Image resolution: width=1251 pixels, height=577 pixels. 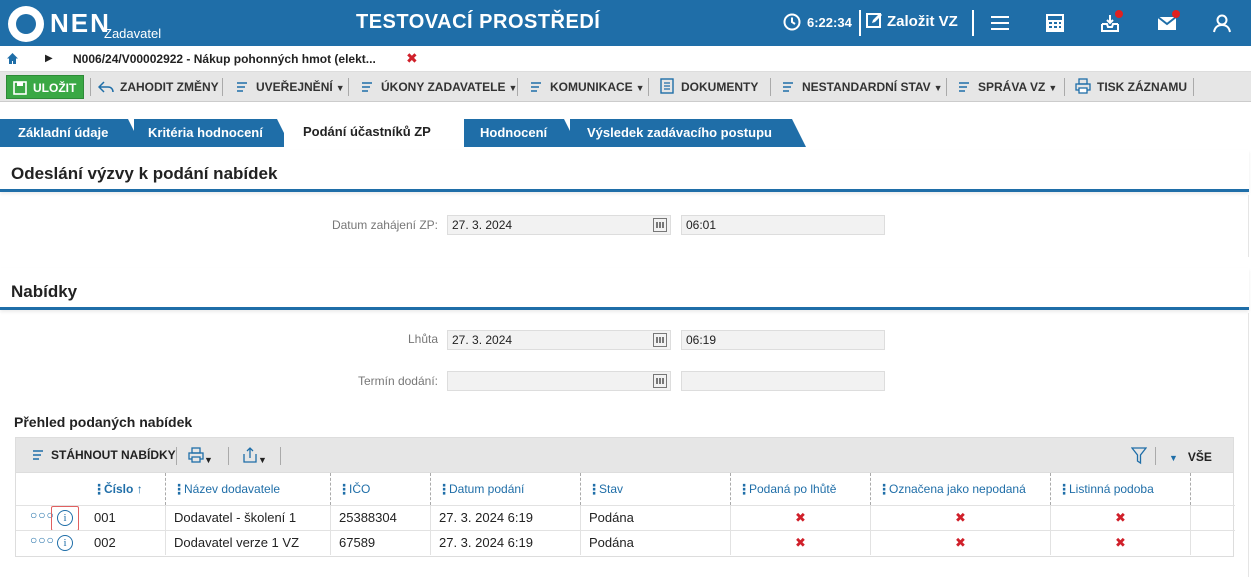 I want to click on section-offers-header: Nabídky, so click(x=624, y=289).